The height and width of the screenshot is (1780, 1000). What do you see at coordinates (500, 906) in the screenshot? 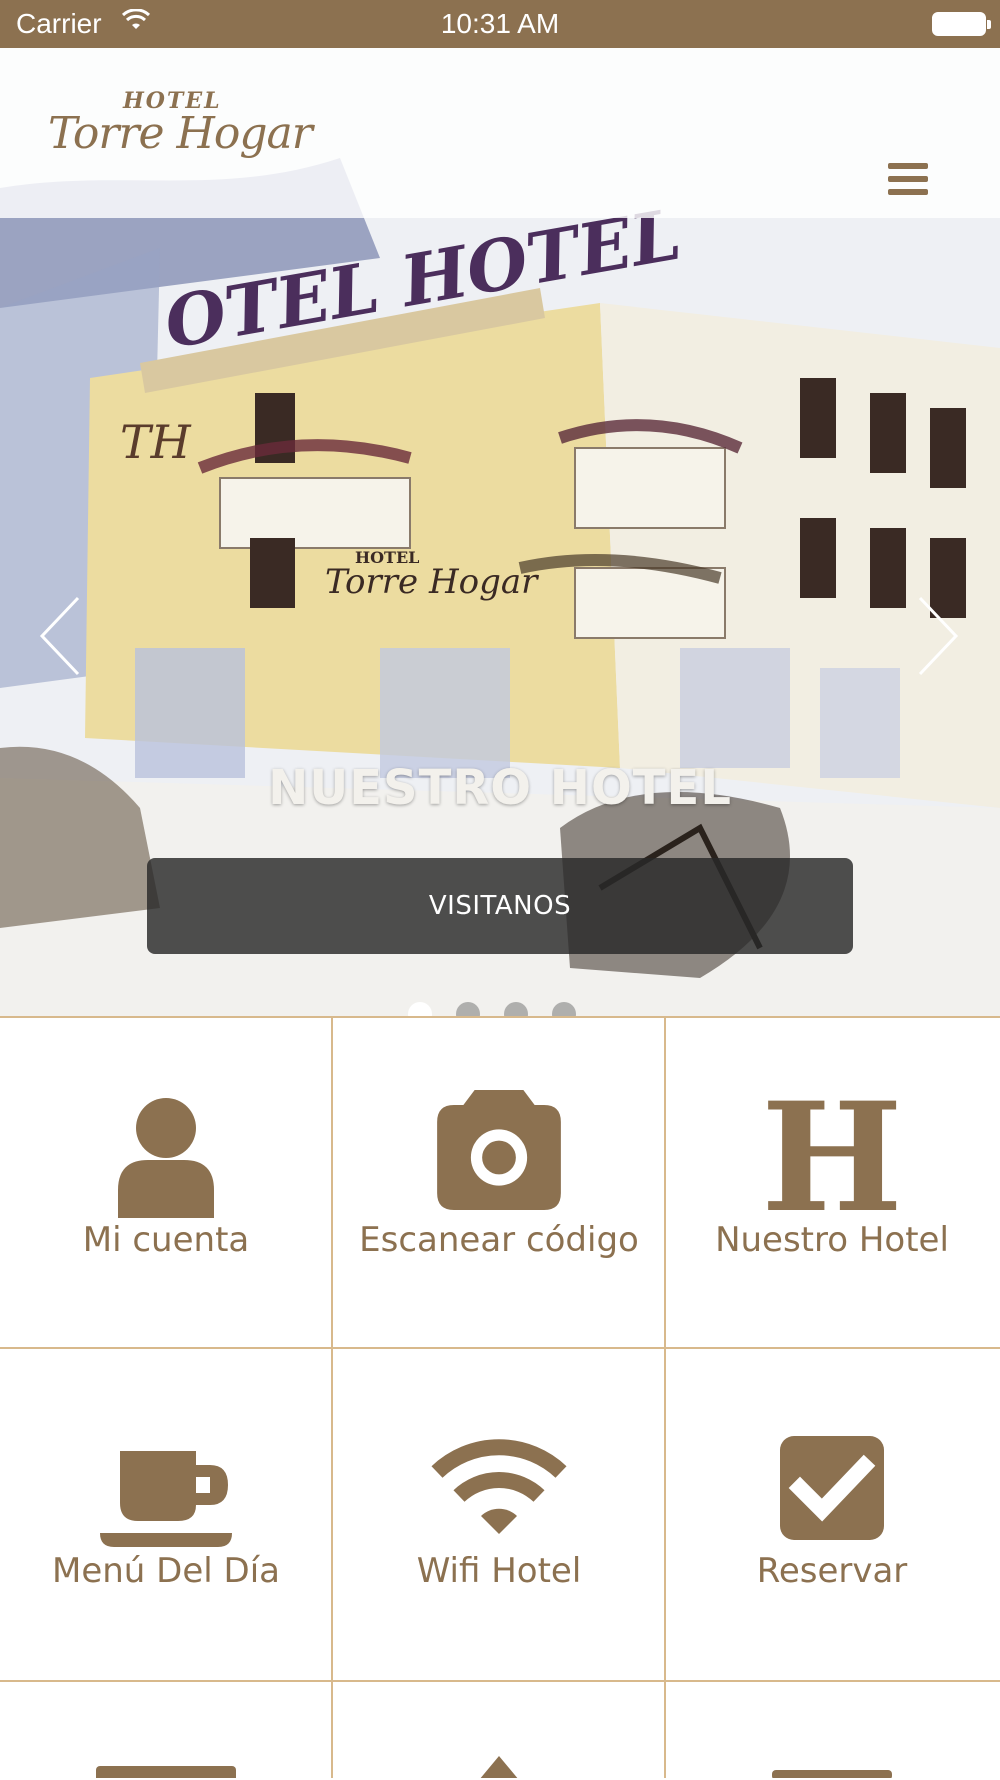
I see `visit-button: VISITANOS` at bounding box center [500, 906].